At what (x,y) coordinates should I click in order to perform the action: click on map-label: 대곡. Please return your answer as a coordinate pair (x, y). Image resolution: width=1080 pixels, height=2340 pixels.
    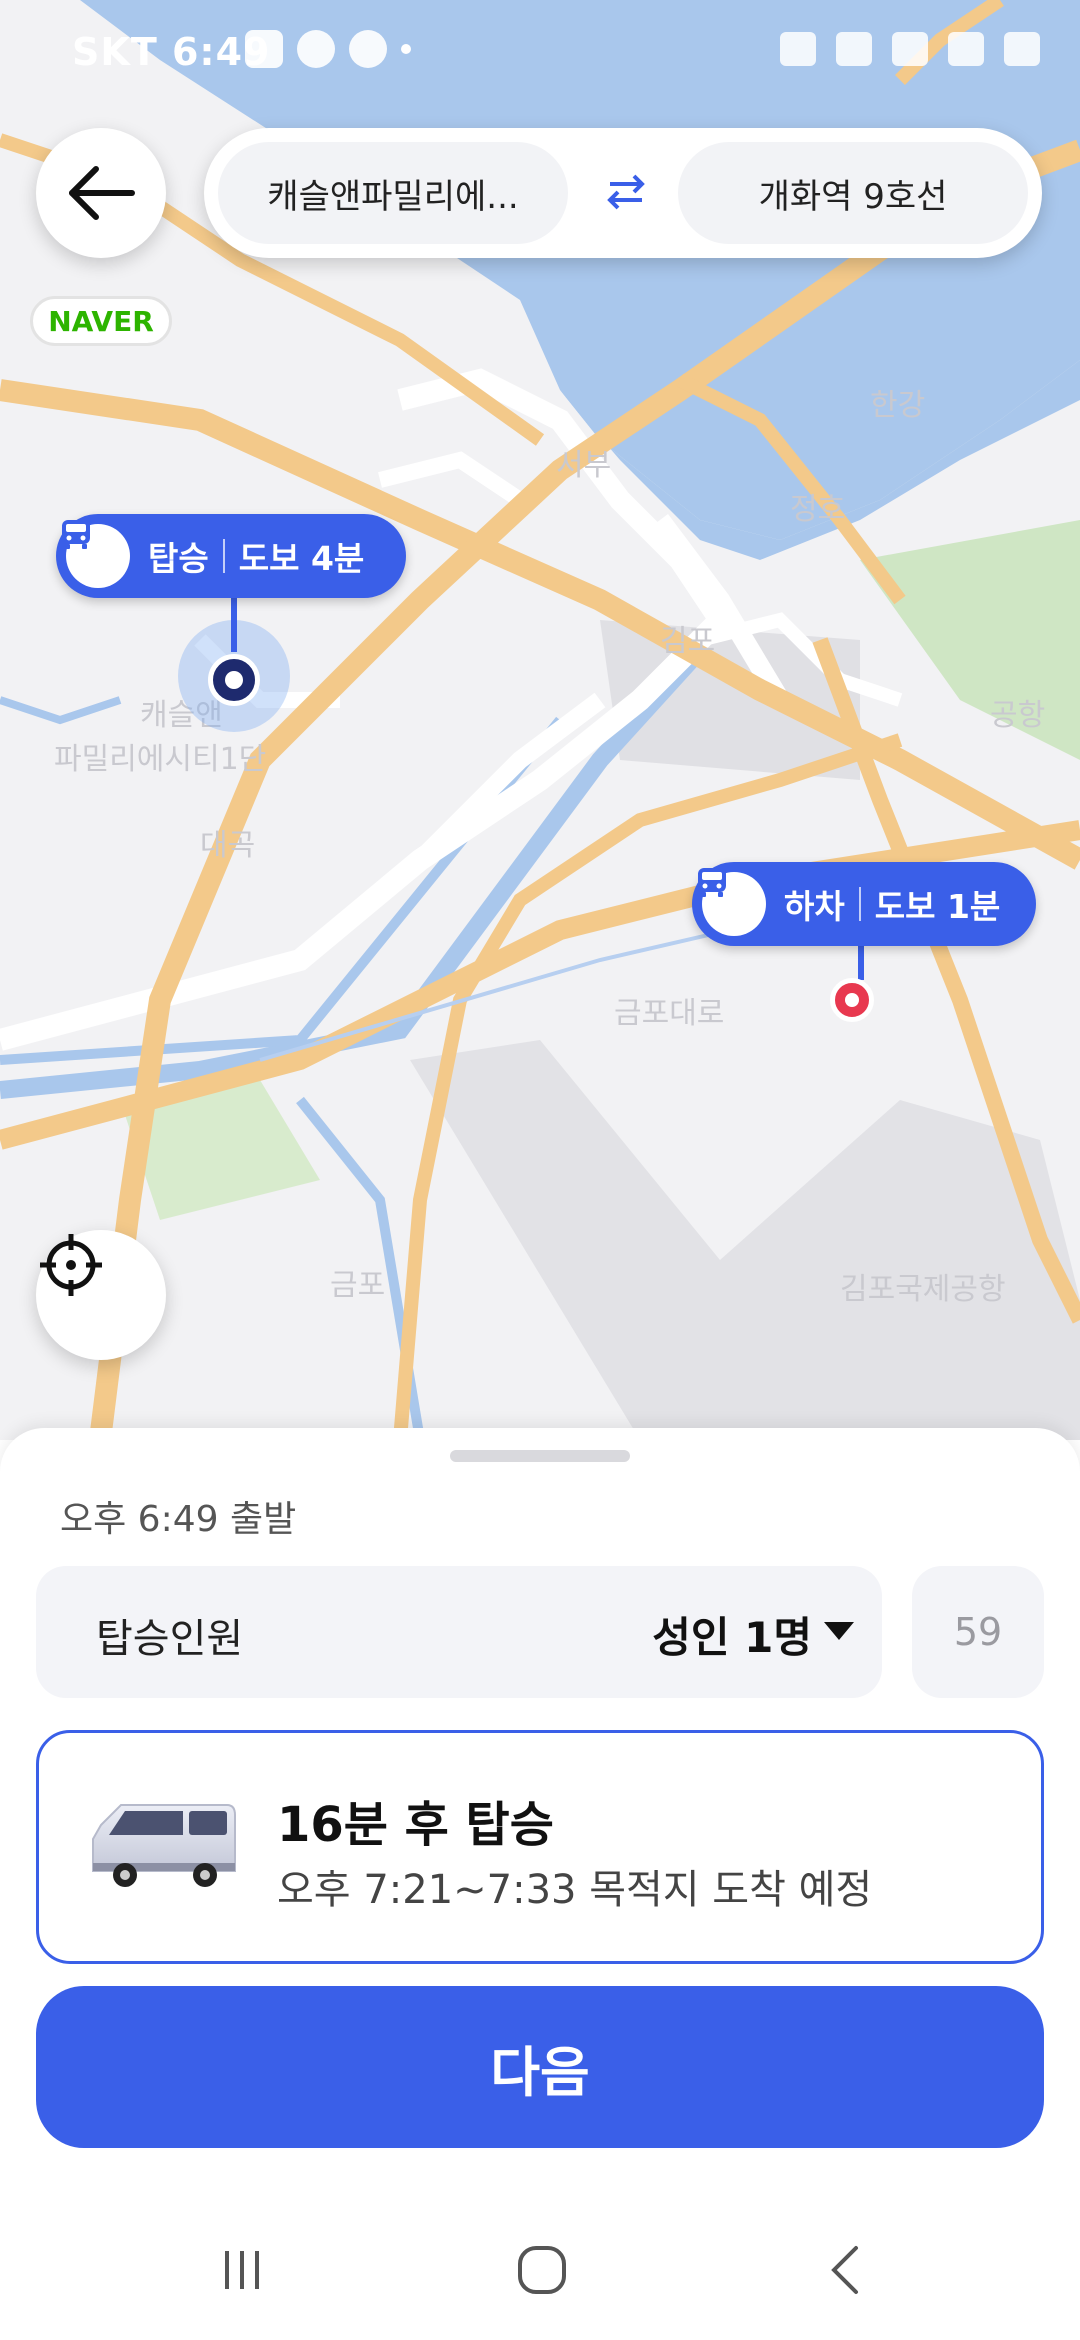
    Looking at the image, I should click on (228, 845).